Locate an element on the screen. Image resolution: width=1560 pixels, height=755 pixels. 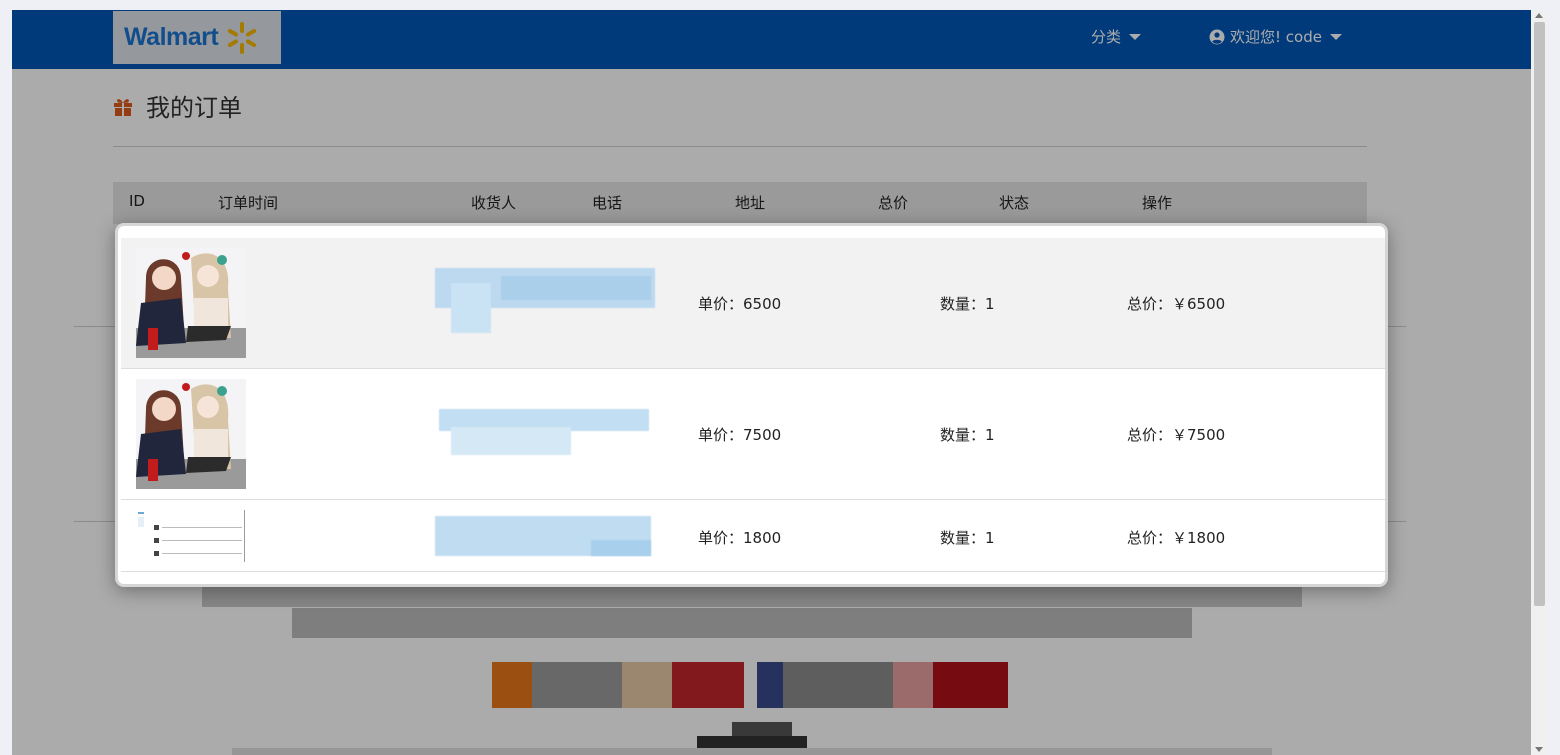
unit-price: 单价：7500 is located at coordinates (740, 435).